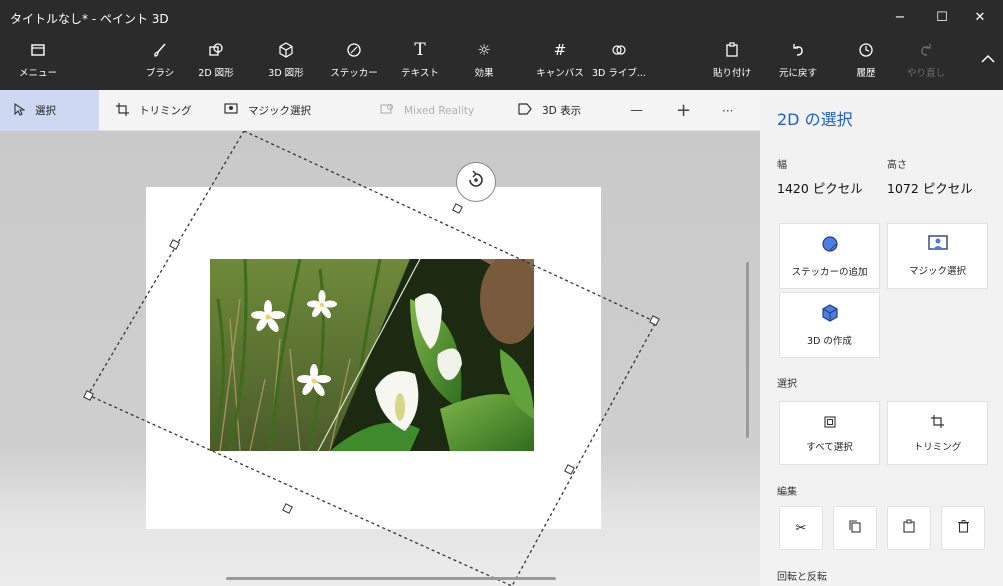 The height and width of the screenshot is (586, 1003). What do you see at coordinates (980, 17) in the screenshot?
I see `close-button: ✕` at bounding box center [980, 17].